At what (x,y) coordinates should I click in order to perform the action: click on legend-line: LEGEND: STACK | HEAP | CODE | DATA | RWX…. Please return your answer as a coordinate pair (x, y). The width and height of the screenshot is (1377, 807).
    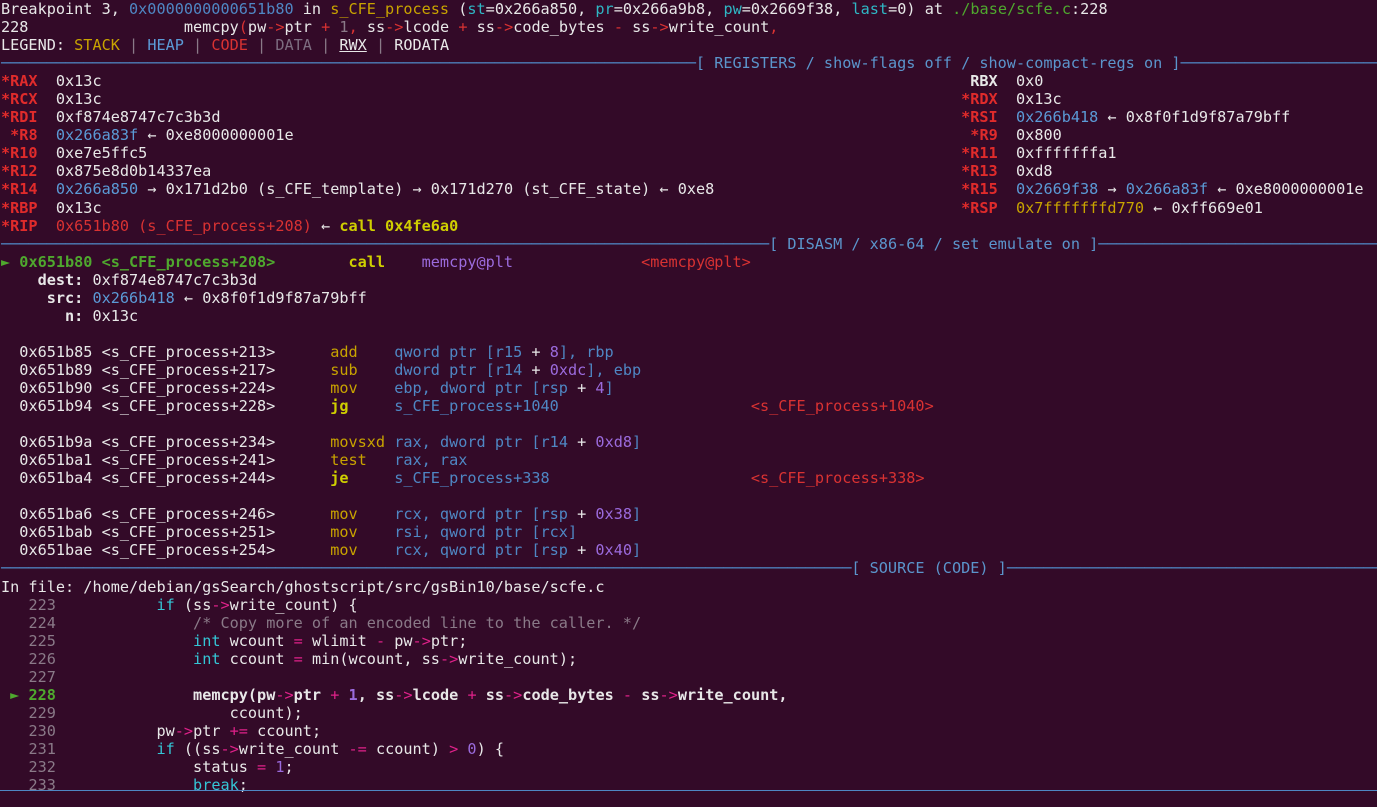
    Looking at the image, I should click on (688, 45).